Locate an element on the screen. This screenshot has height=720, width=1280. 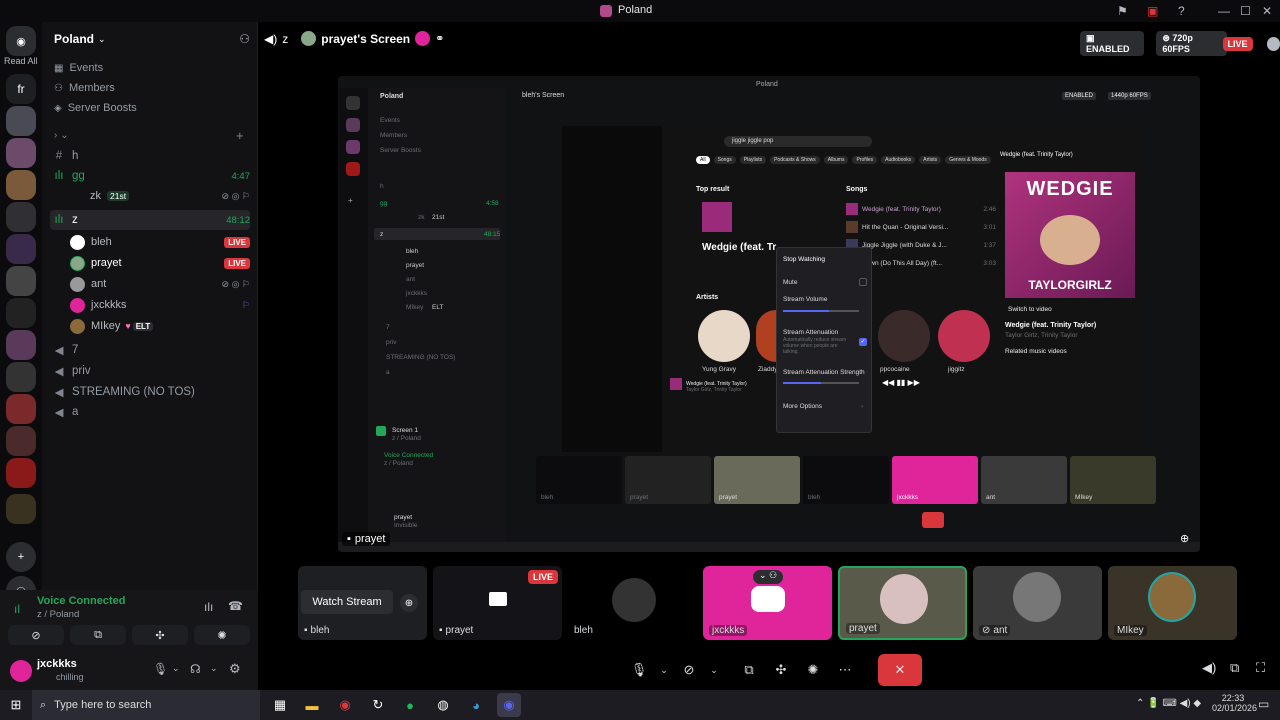
chrome-icon: ◍ is located at coordinates (443, 705).